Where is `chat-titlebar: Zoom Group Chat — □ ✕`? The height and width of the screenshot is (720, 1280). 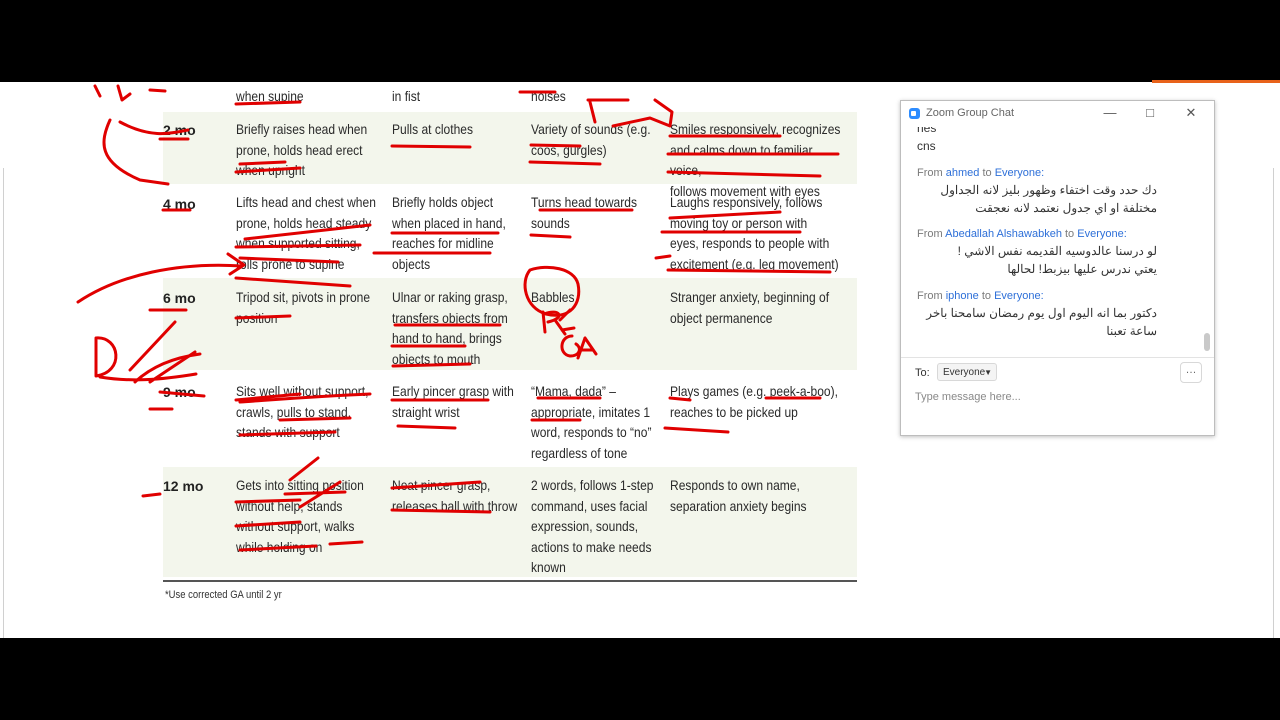 chat-titlebar: Zoom Group Chat — □ ✕ is located at coordinates (1057, 114).